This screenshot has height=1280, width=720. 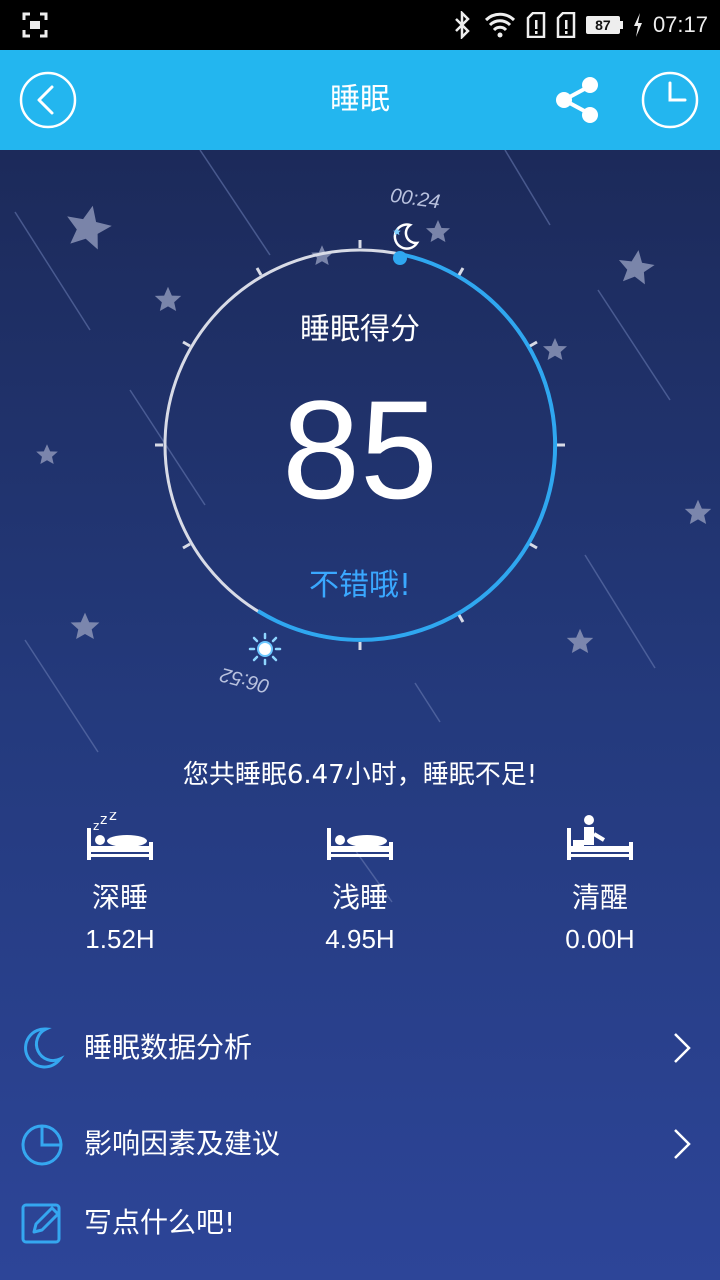 What do you see at coordinates (499, 25) in the screenshot?
I see `wifi-icon` at bounding box center [499, 25].